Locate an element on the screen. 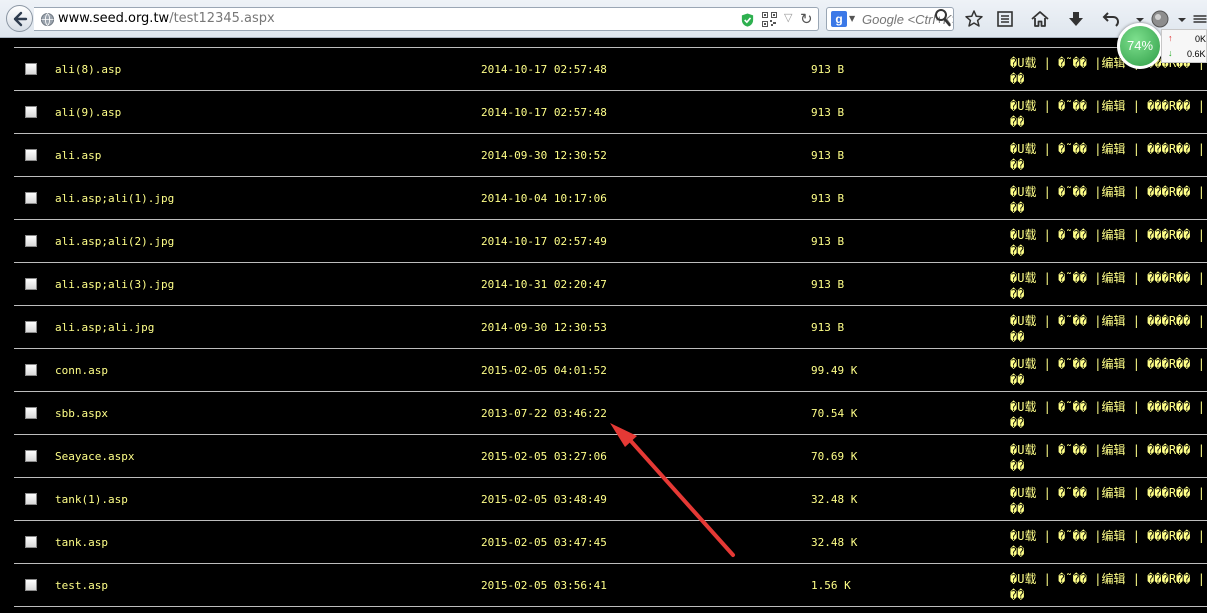 The image size is (1207, 613). search-engine-dropdown-icon: ▼ is located at coordinates (852, 18).